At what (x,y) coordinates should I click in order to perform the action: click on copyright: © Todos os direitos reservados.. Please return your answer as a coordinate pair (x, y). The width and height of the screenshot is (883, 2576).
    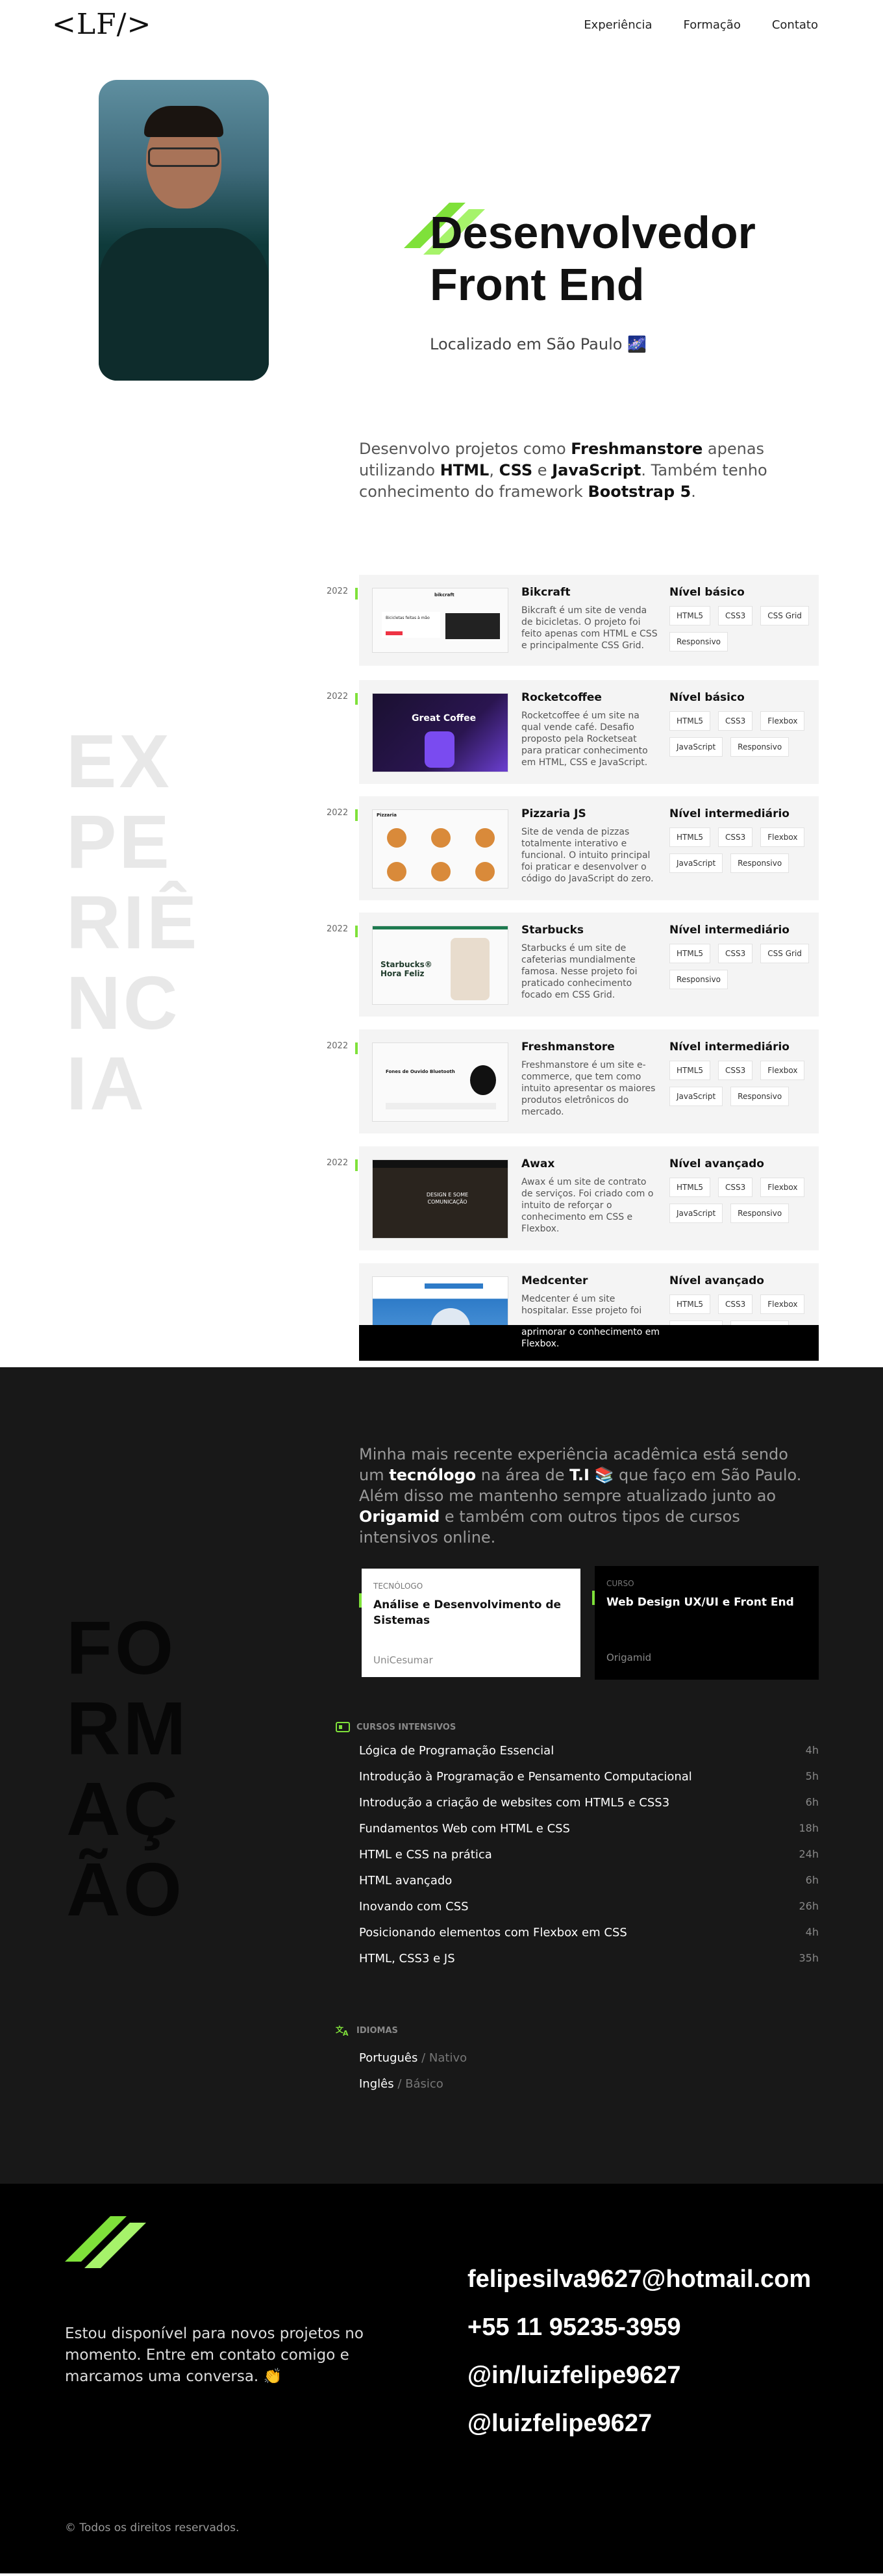
    Looking at the image, I should click on (152, 2528).